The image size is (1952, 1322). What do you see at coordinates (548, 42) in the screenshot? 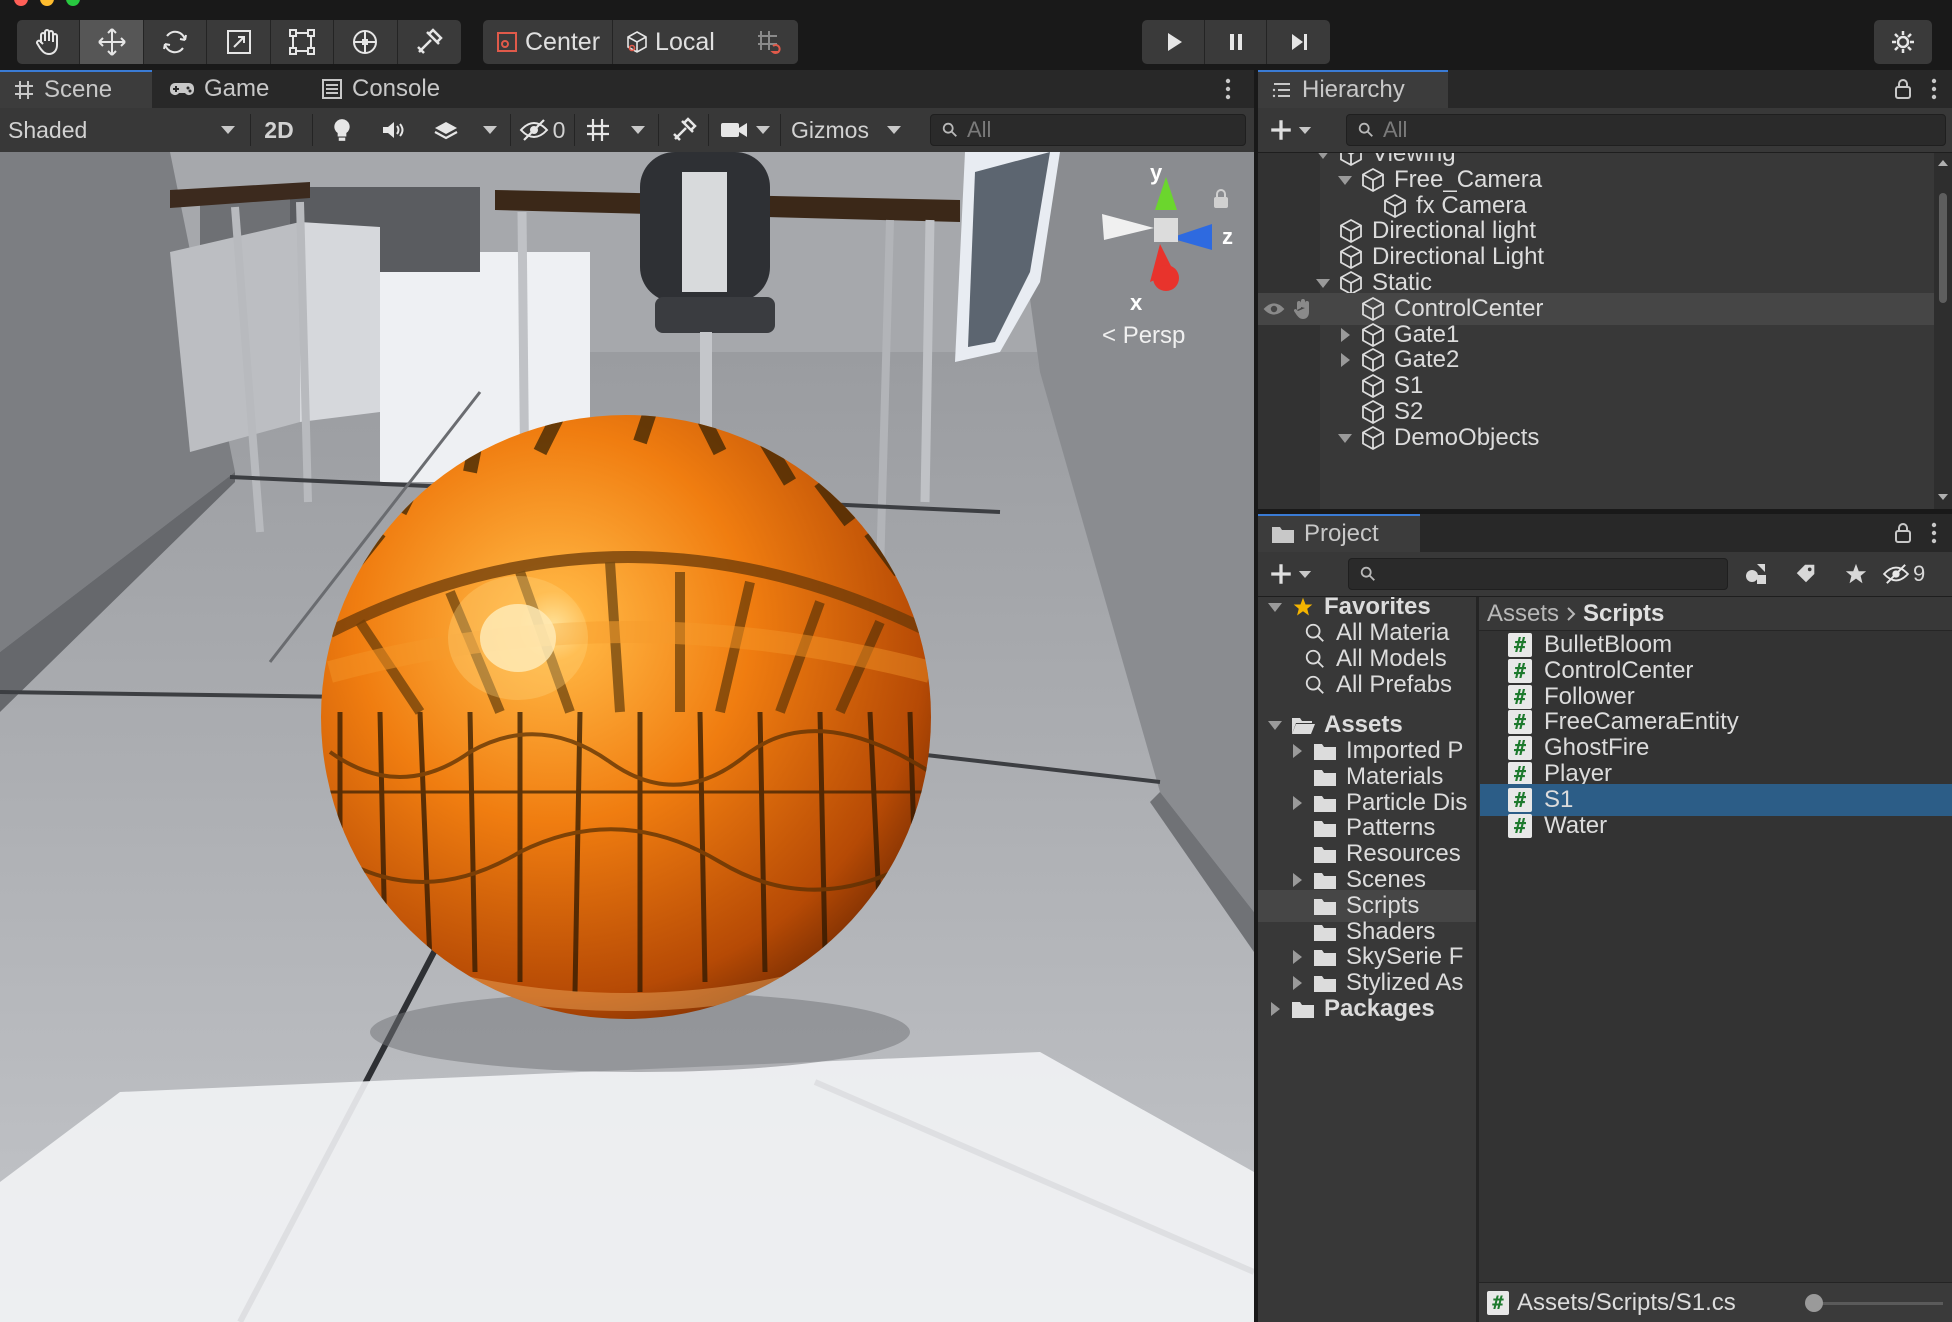
I see `pivot-center-button: Center` at bounding box center [548, 42].